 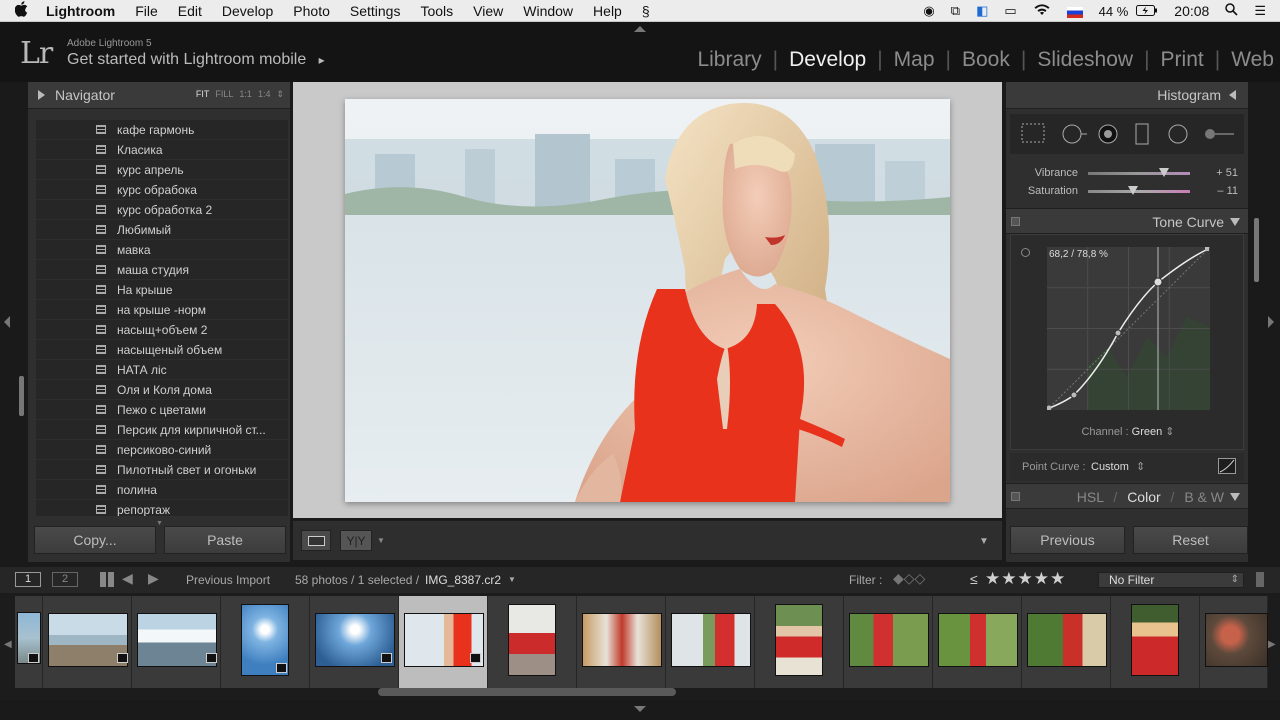 What do you see at coordinates (1067, 540) in the screenshot?
I see `previous-button: Previous` at bounding box center [1067, 540].